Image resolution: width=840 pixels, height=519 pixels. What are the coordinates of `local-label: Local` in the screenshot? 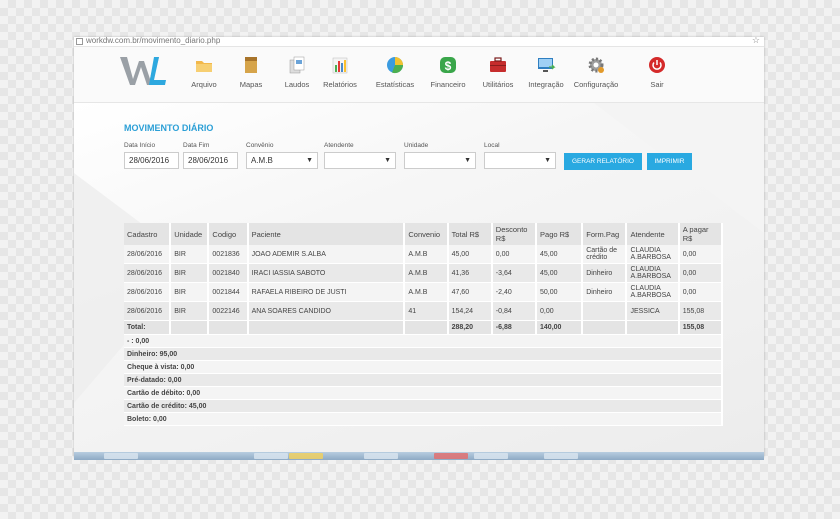 It's located at (492, 145).